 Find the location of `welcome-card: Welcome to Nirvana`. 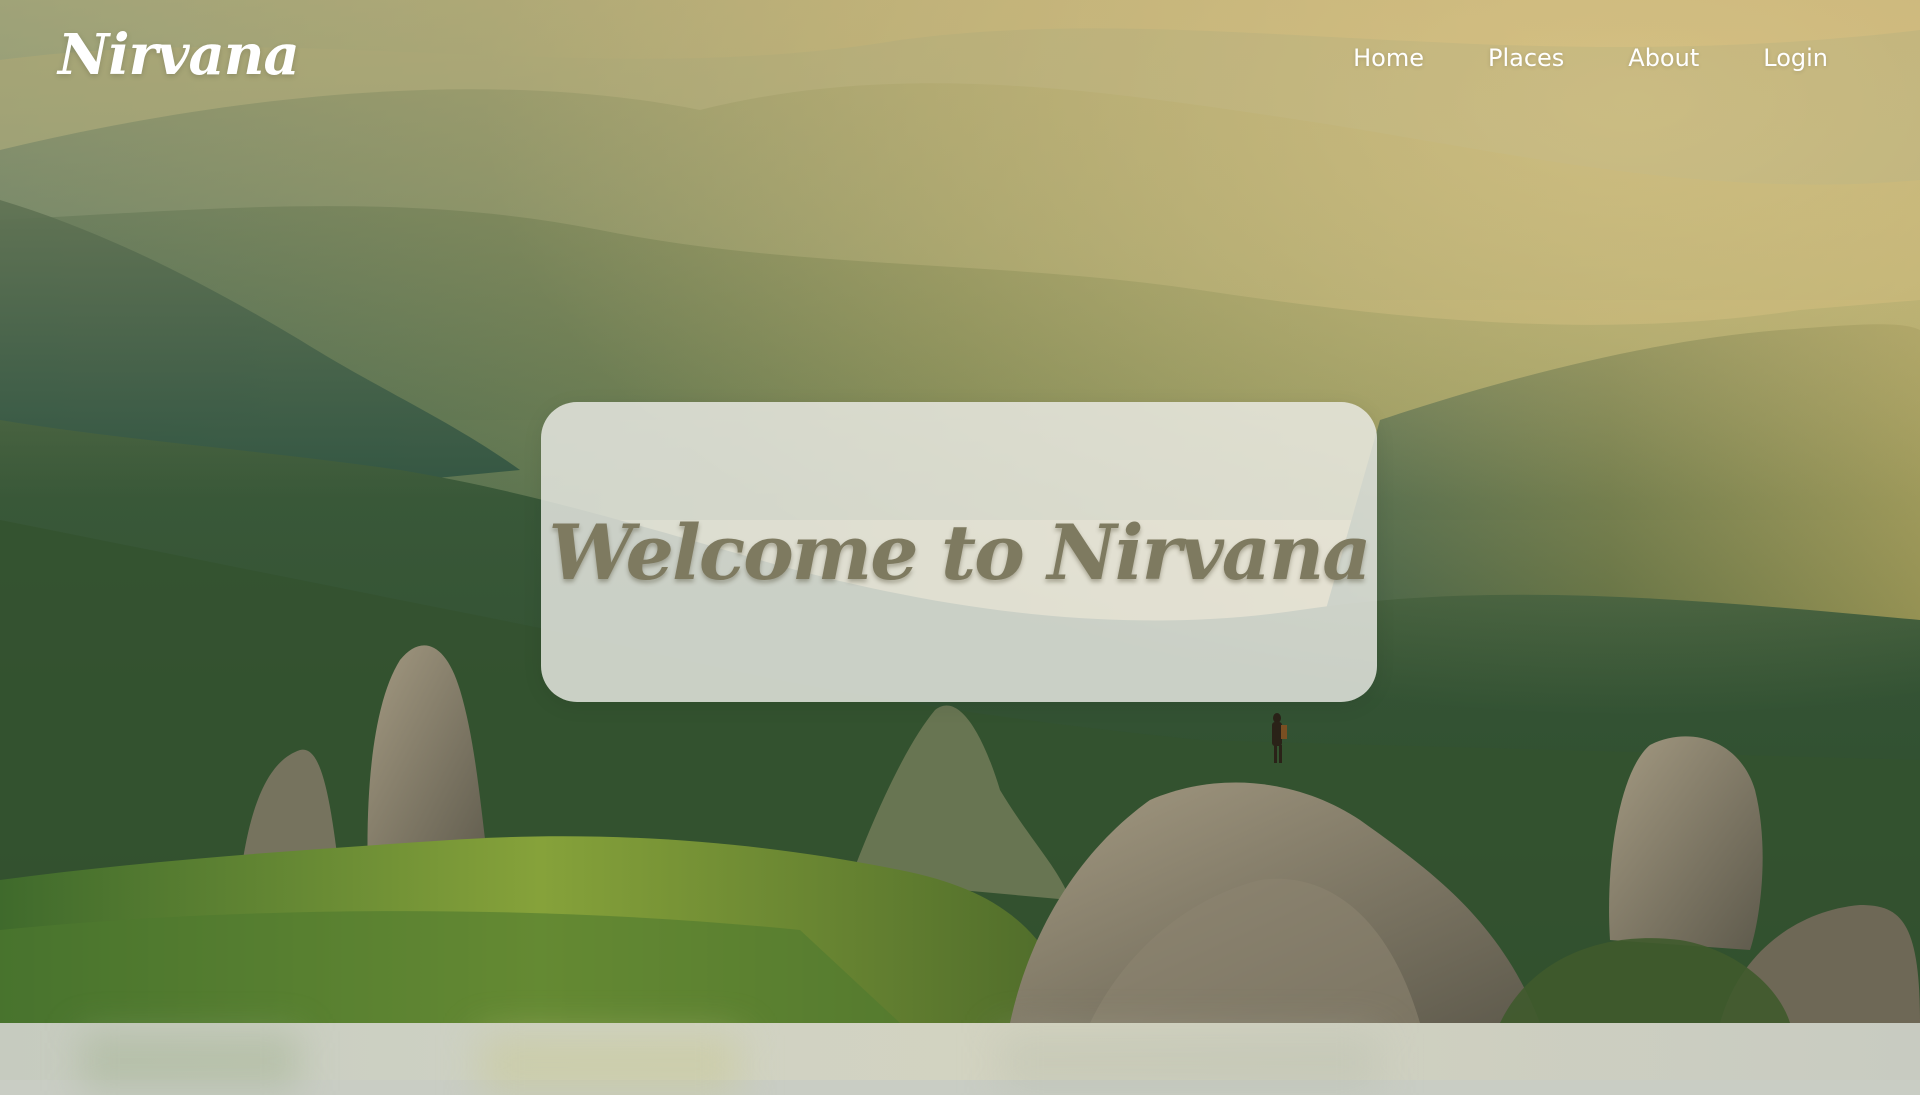

welcome-card: Welcome to Nirvana is located at coordinates (959, 552).